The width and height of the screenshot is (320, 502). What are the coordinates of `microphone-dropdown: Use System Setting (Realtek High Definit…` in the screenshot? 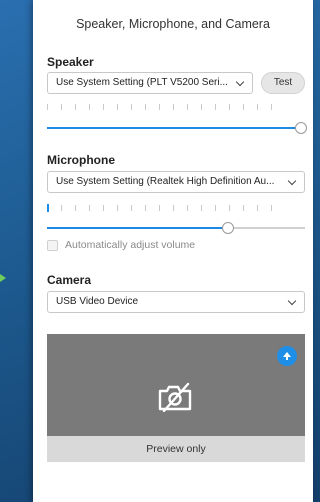 It's located at (176, 182).